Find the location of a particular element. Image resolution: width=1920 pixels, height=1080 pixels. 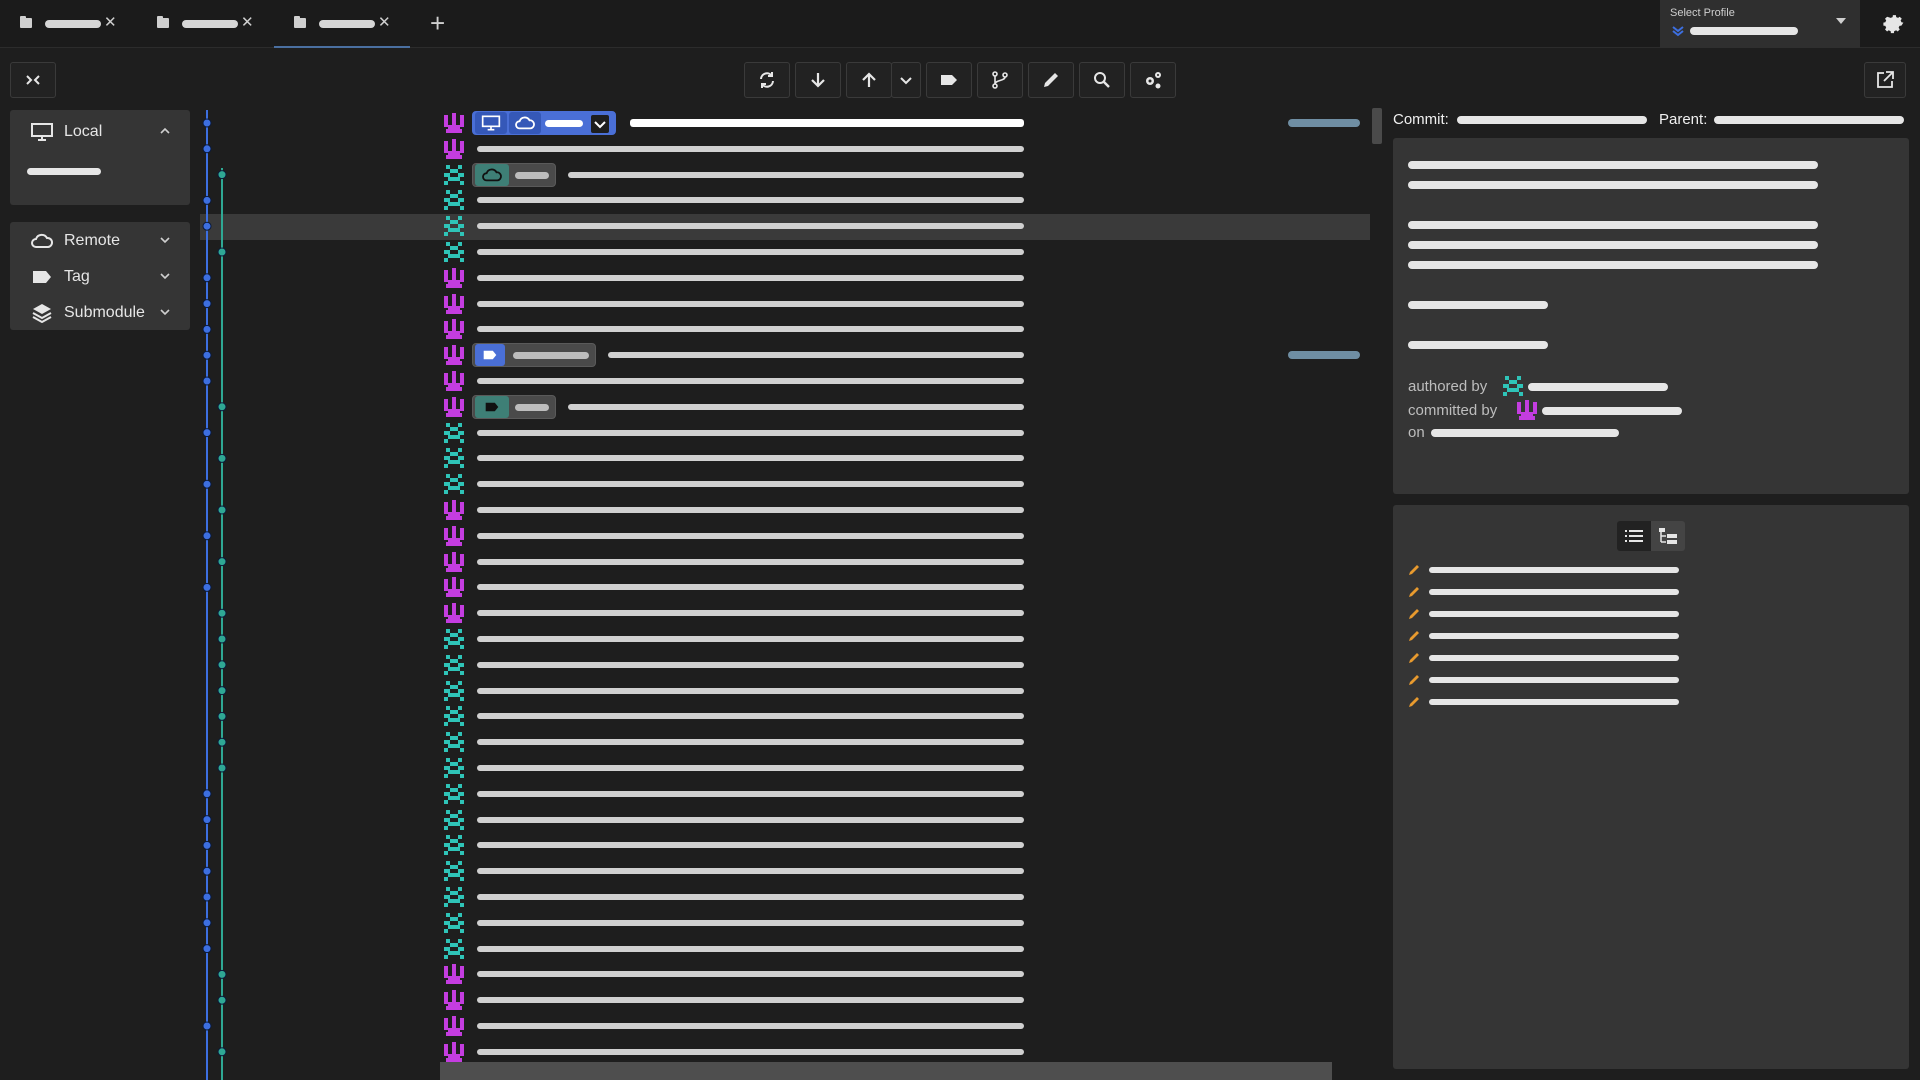

repo-tab-2: ✕ is located at coordinates (205, 24).